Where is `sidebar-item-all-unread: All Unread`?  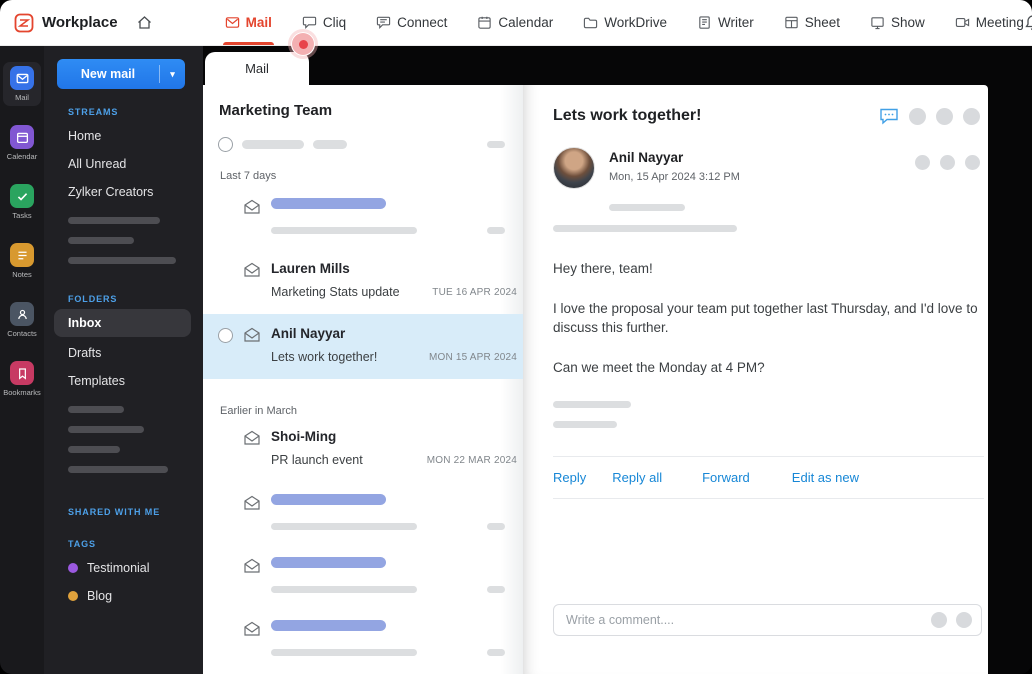
sidebar-item-all-unread: All Unread is located at coordinates (123, 164).